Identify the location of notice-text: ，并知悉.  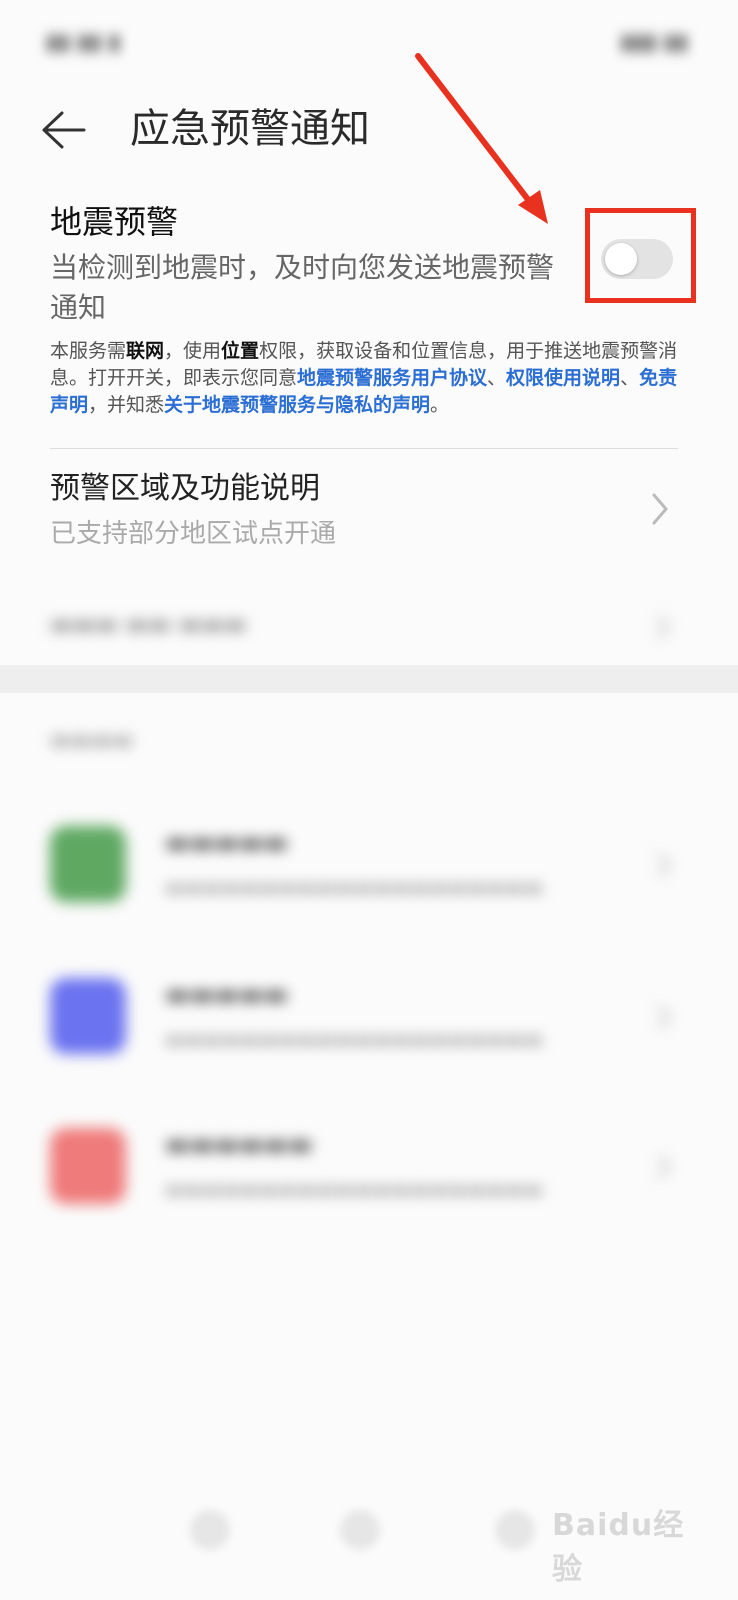
(126, 405).